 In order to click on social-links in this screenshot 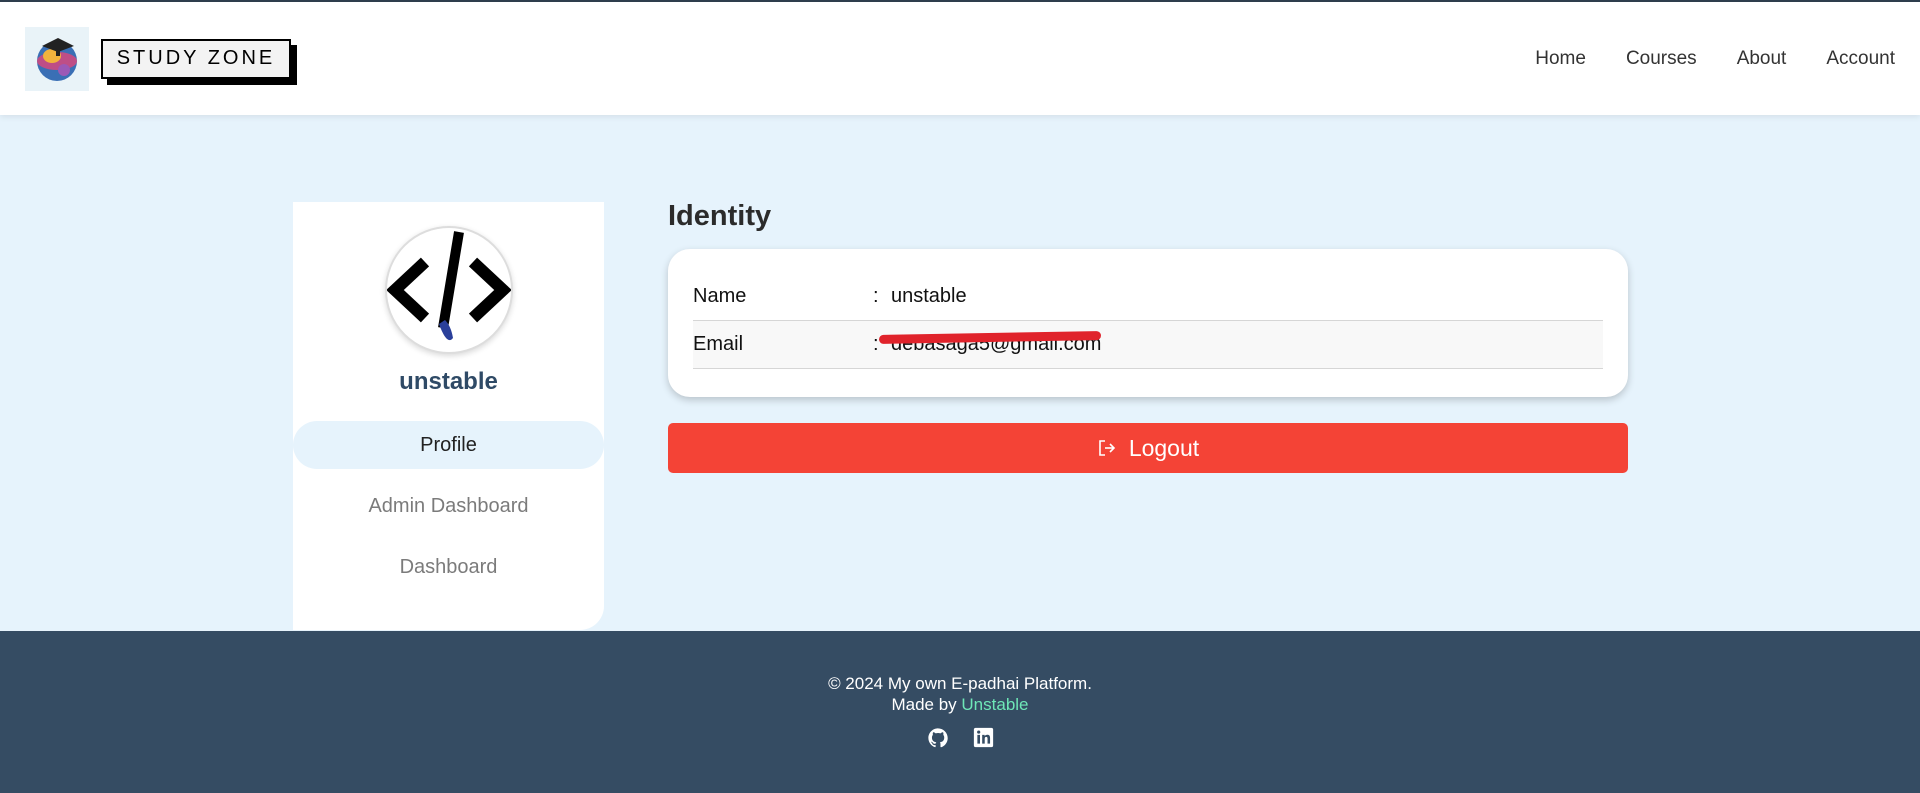, I will do `click(960, 738)`.